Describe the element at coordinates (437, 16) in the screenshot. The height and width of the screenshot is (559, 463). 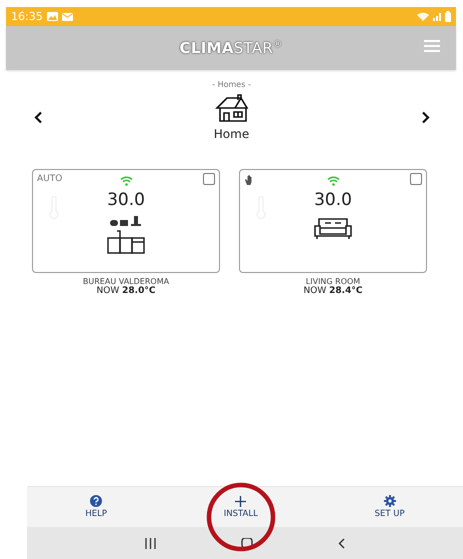
I see `signal-icon` at that location.